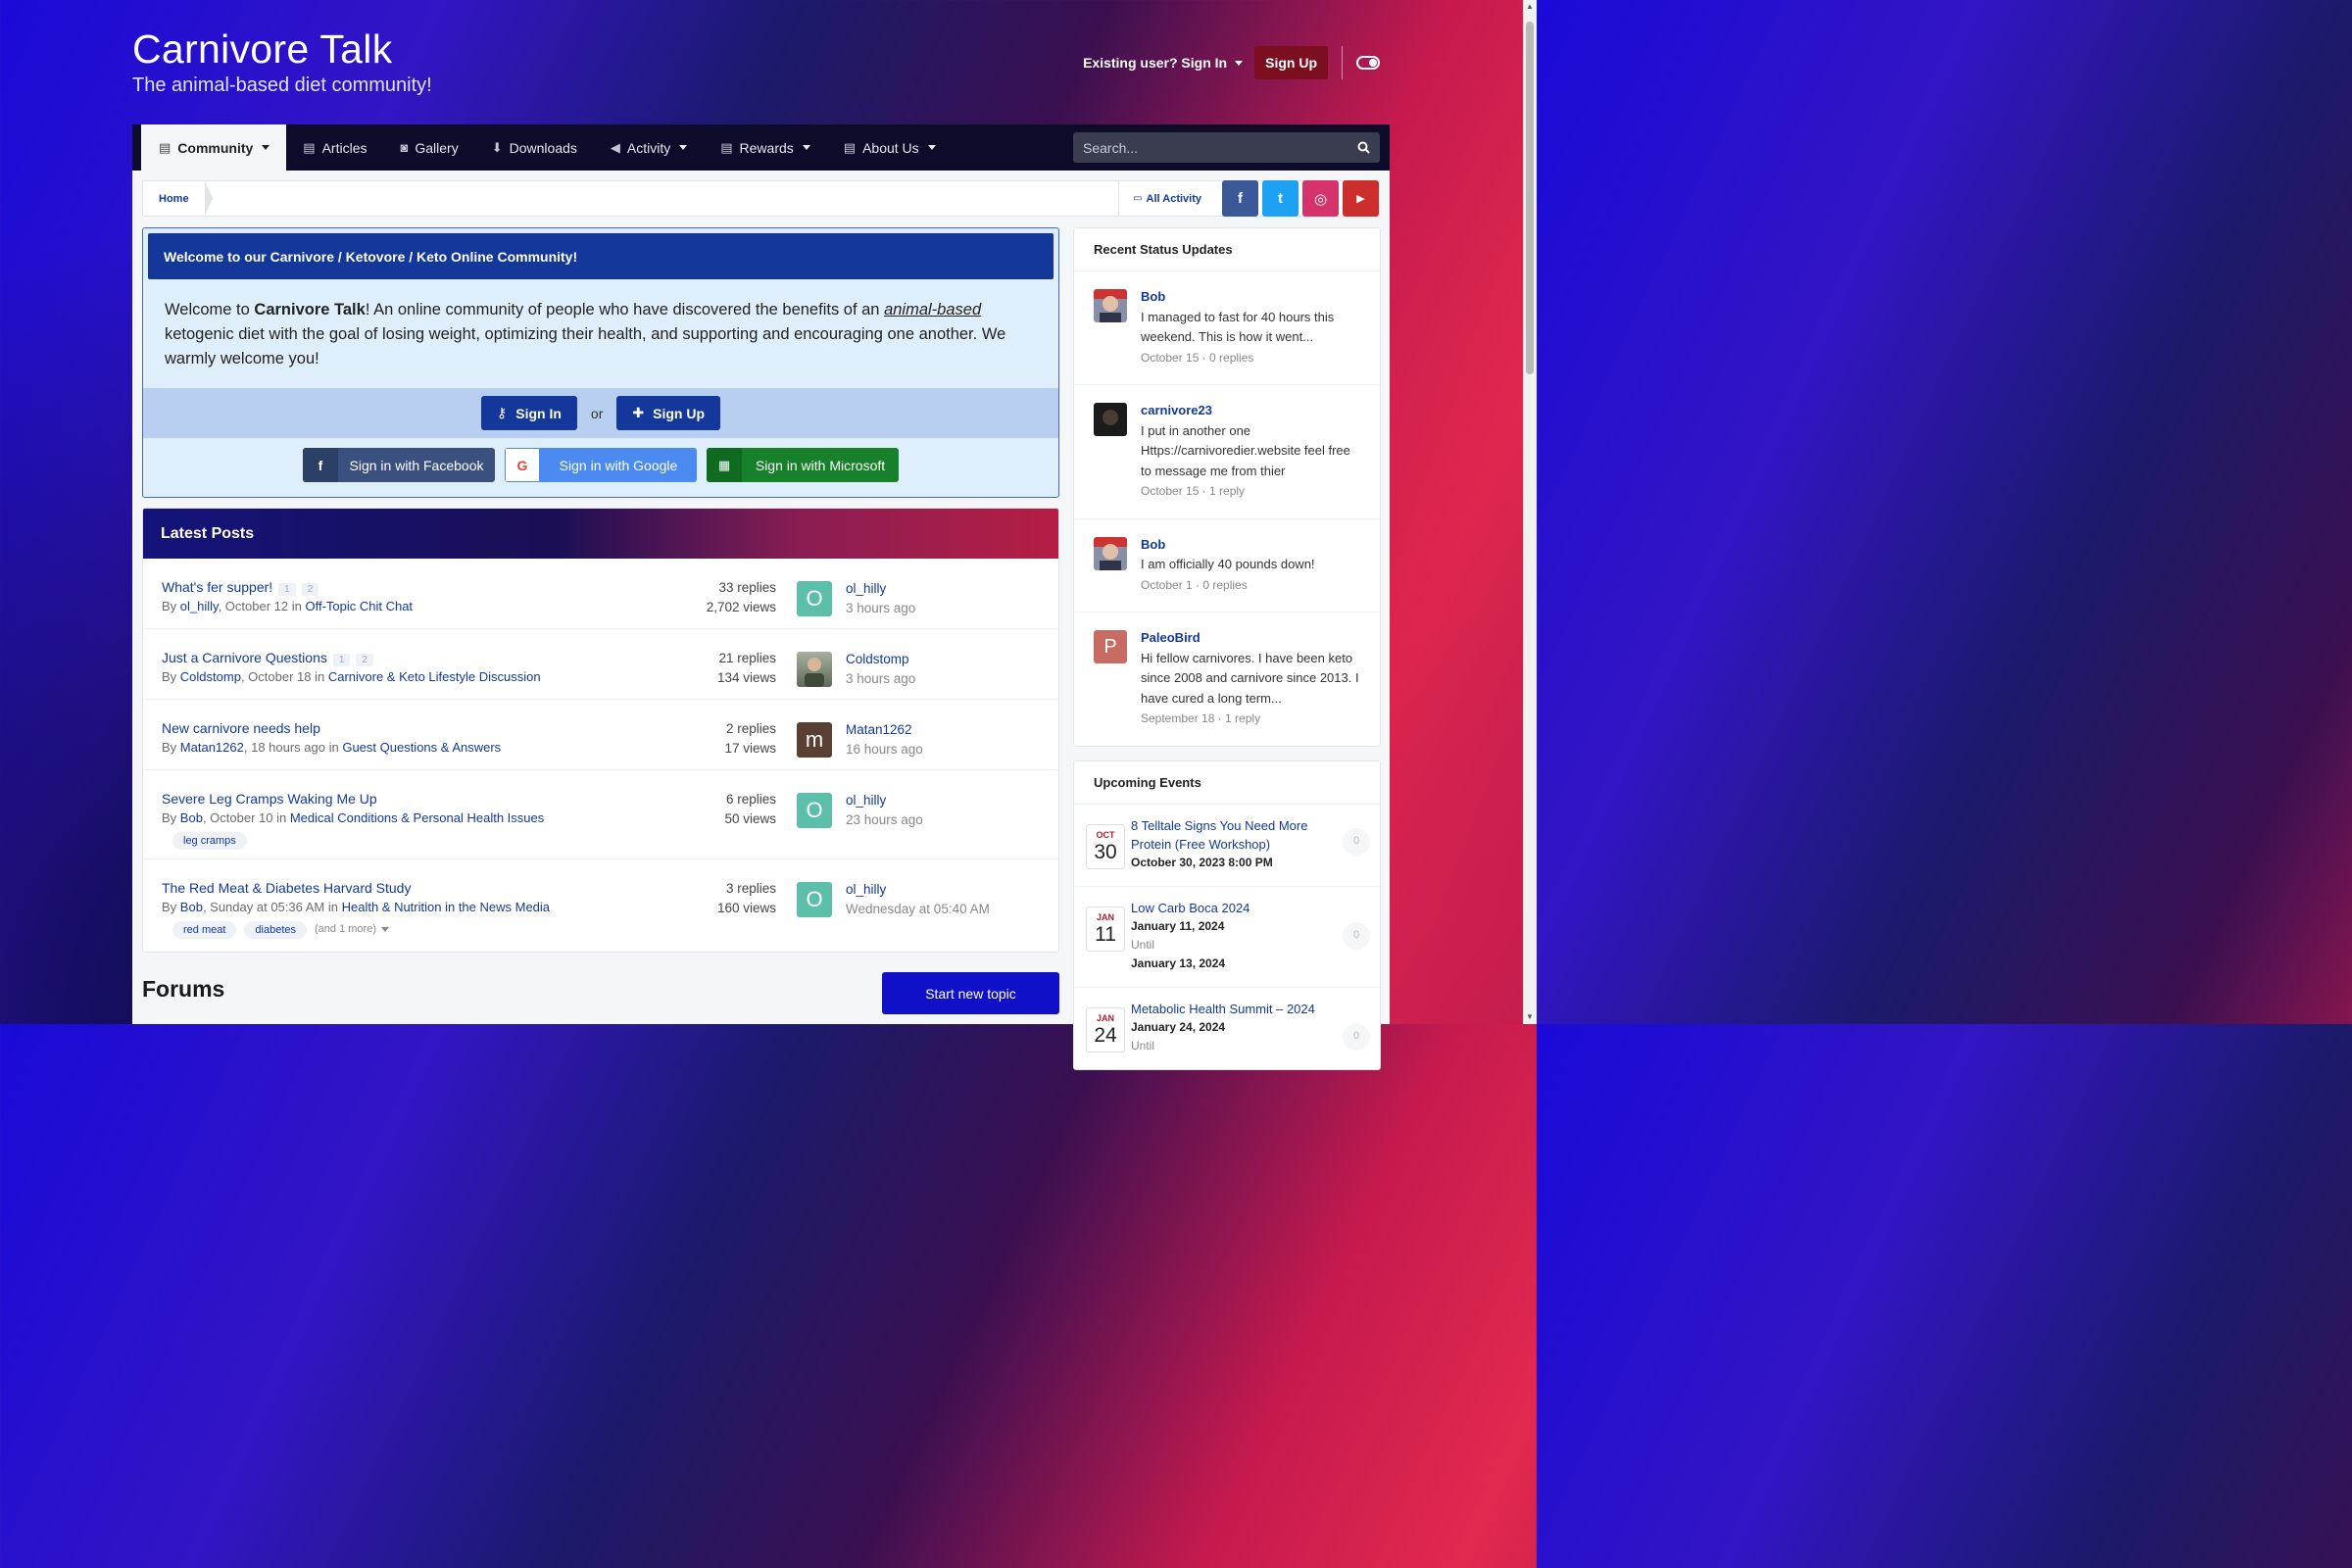 This screenshot has width=2352, height=1568. What do you see at coordinates (287, 888) in the screenshot?
I see `post-title: The Red Meat & Diabetes Harvard Study` at bounding box center [287, 888].